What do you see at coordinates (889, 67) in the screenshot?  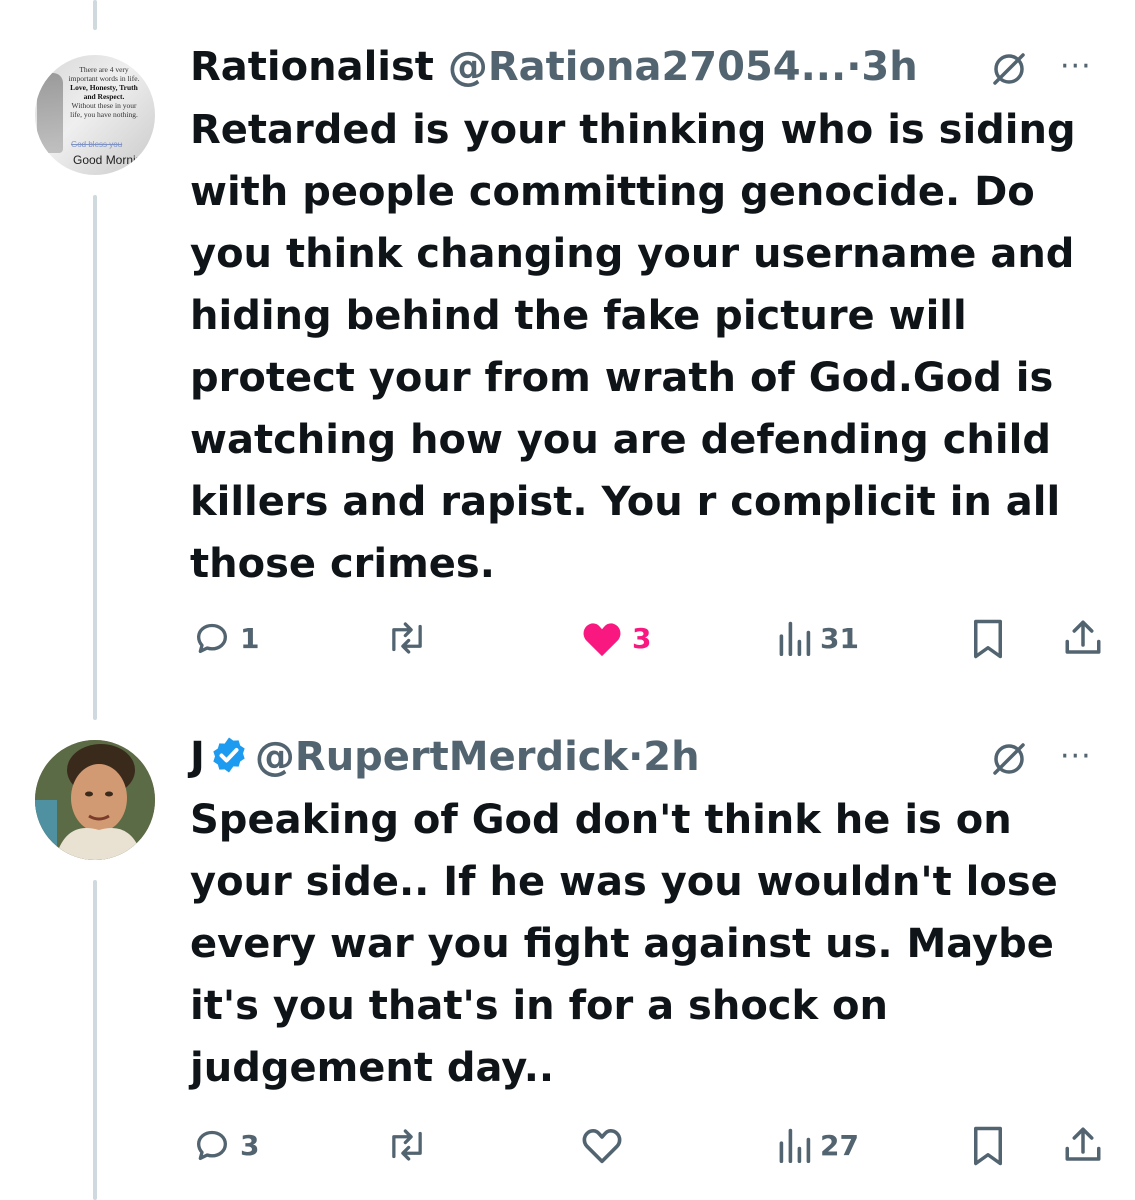 I see `timestamp: 3h` at bounding box center [889, 67].